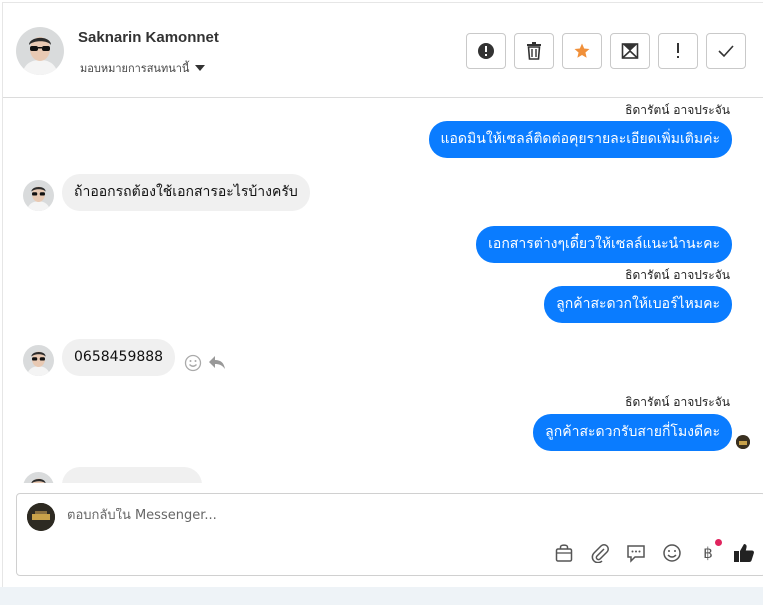  Describe the element at coordinates (205, 365) in the screenshot. I see `message-actions` at that location.